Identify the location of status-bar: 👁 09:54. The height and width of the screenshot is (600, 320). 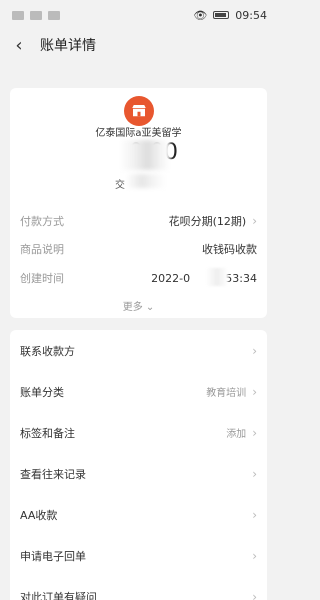
(138, 15).